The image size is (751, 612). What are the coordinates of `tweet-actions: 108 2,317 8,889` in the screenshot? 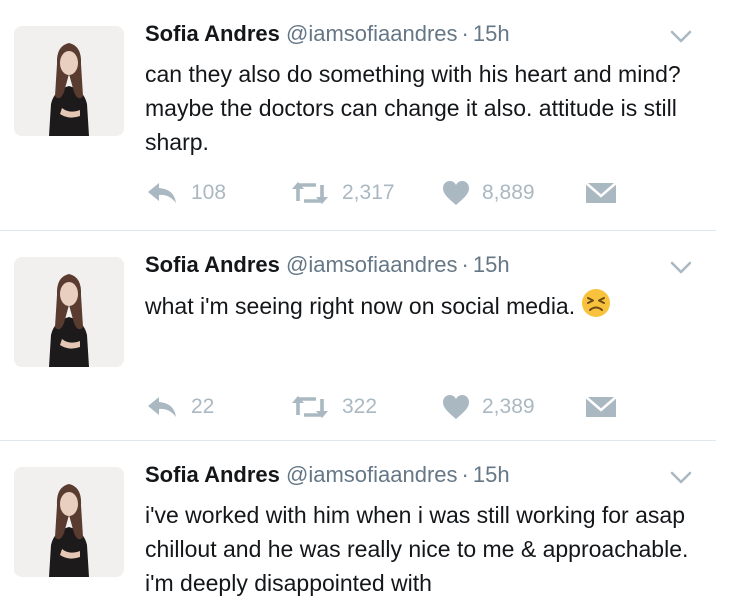 It's located at (375, 193).